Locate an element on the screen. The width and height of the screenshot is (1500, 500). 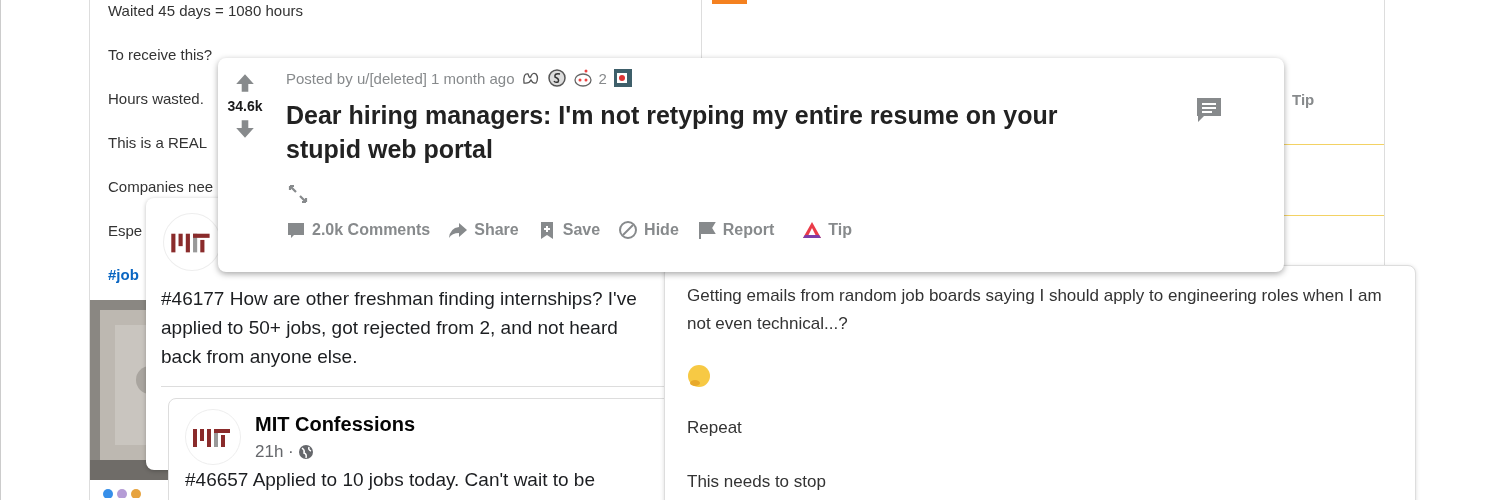
save-button: Save is located at coordinates (568, 230).